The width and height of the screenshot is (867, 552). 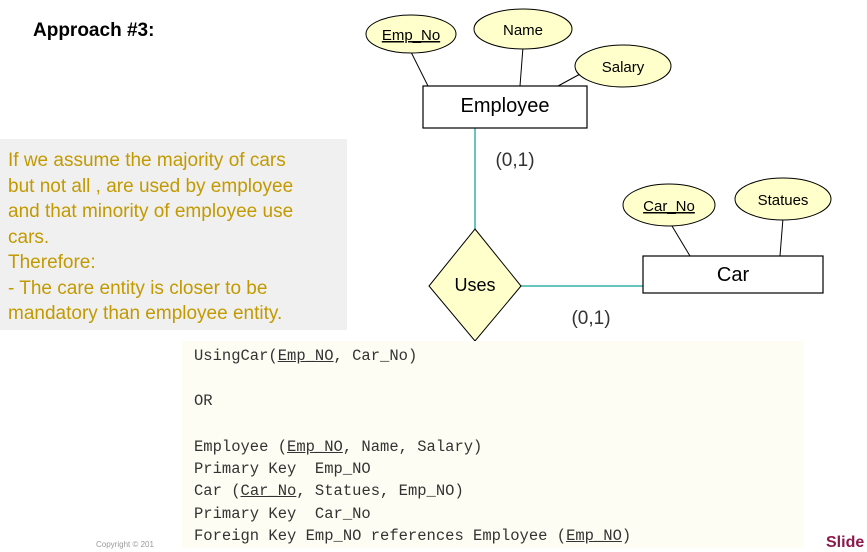 I want to click on employee-cardinality: (0,1), so click(x=514, y=160).